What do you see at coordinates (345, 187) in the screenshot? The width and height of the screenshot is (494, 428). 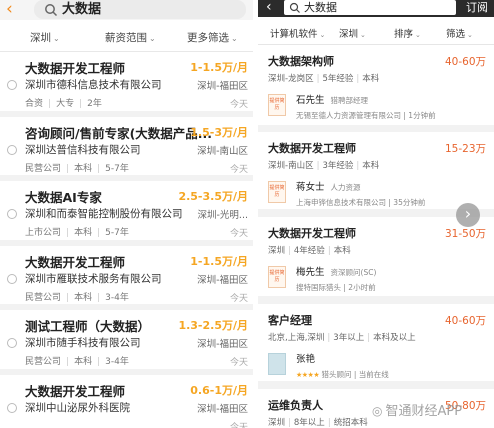 I see `recruiter-role: 人力资源` at bounding box center [345, 187].